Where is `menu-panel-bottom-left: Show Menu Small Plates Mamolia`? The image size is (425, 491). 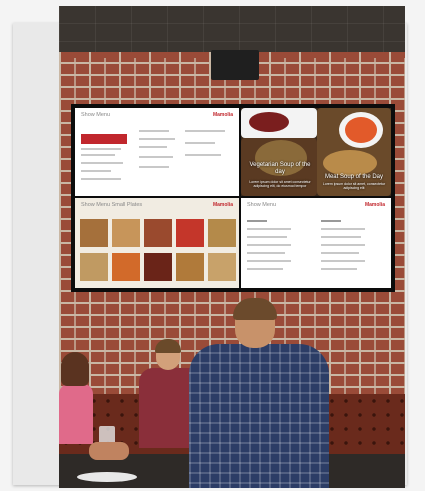
menu-panel-bottom-left: Show Menu Small Plates Mamolia is located at coordinates (157, 243).